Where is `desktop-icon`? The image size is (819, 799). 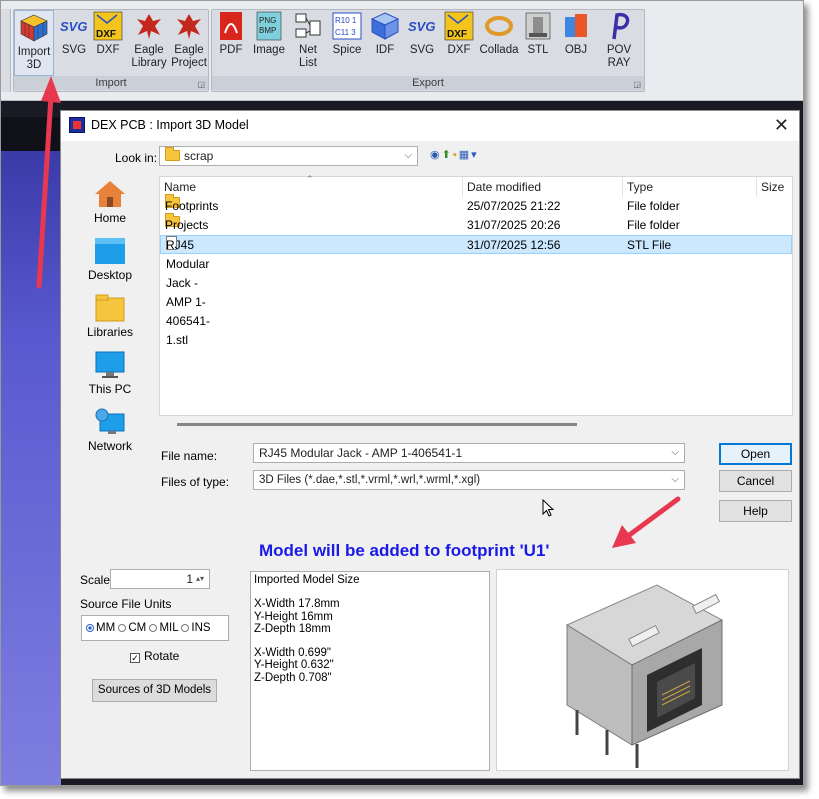 desktop-icon is located at coordinates (110, 251).